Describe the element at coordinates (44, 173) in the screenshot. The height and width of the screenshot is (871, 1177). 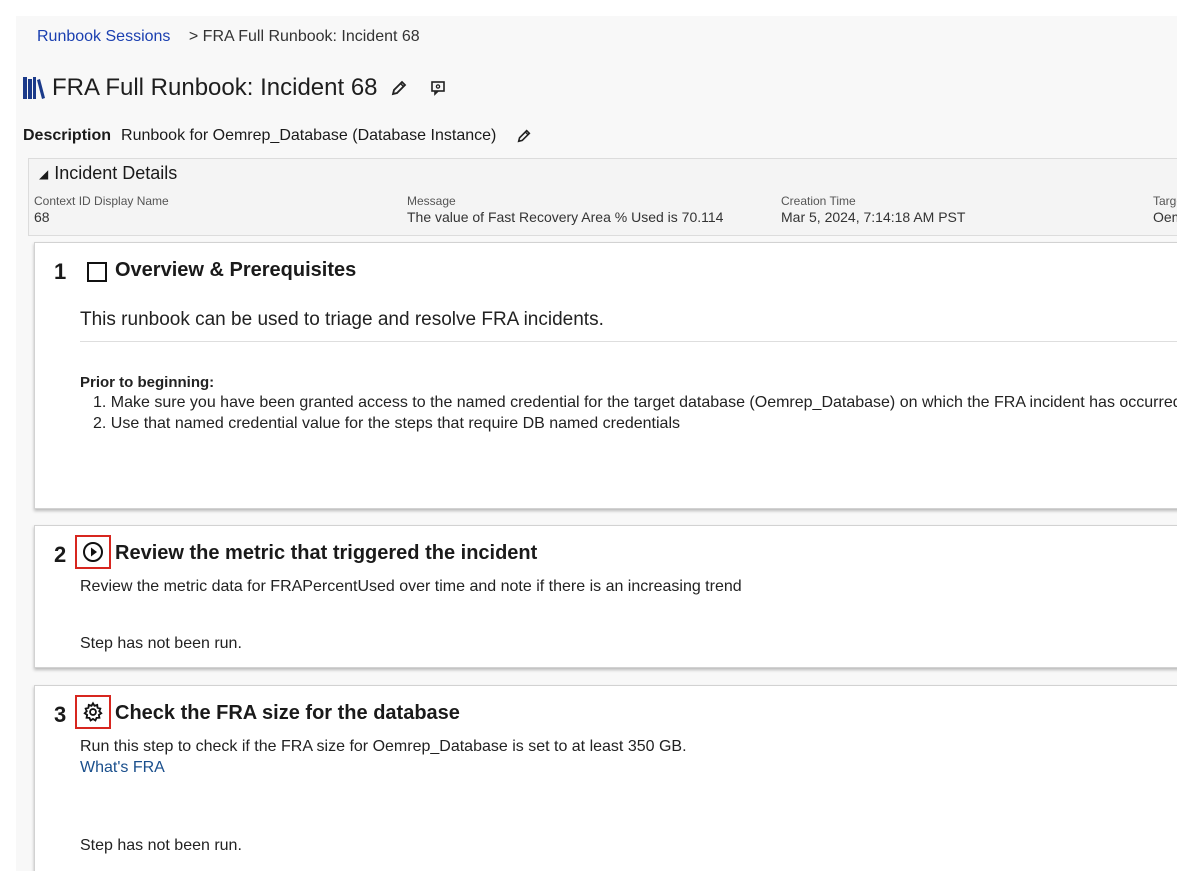
I see `collapse-triangle-icon: ◢` at that location.